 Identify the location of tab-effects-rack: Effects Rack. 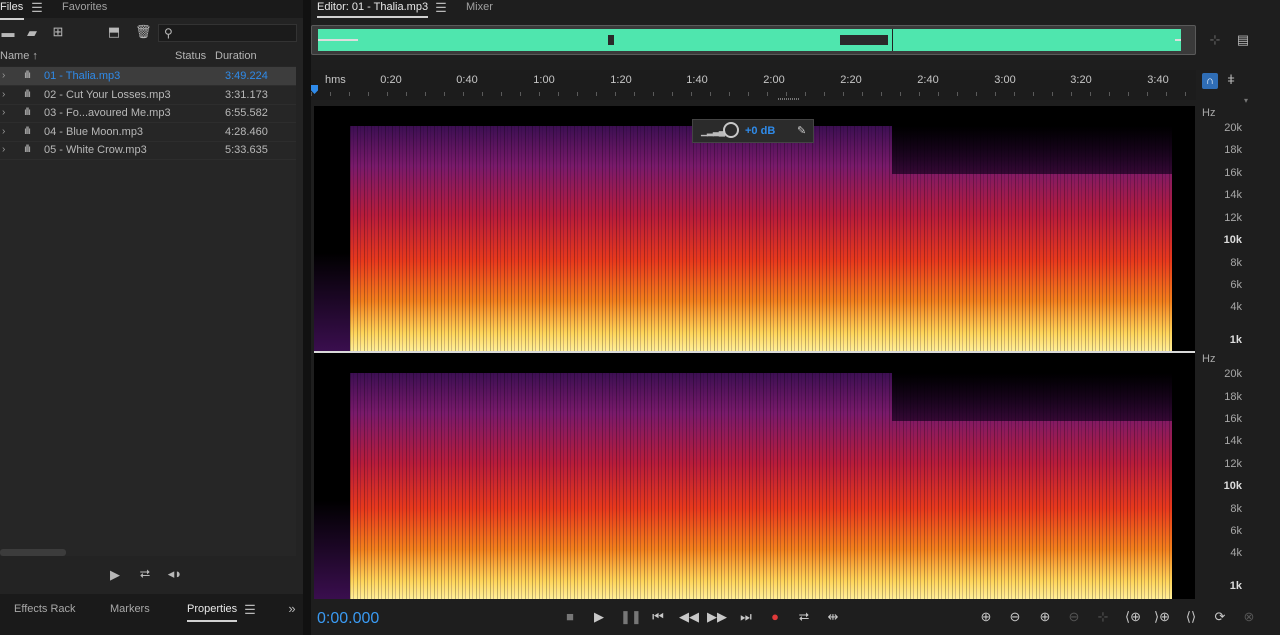
(45, 611).